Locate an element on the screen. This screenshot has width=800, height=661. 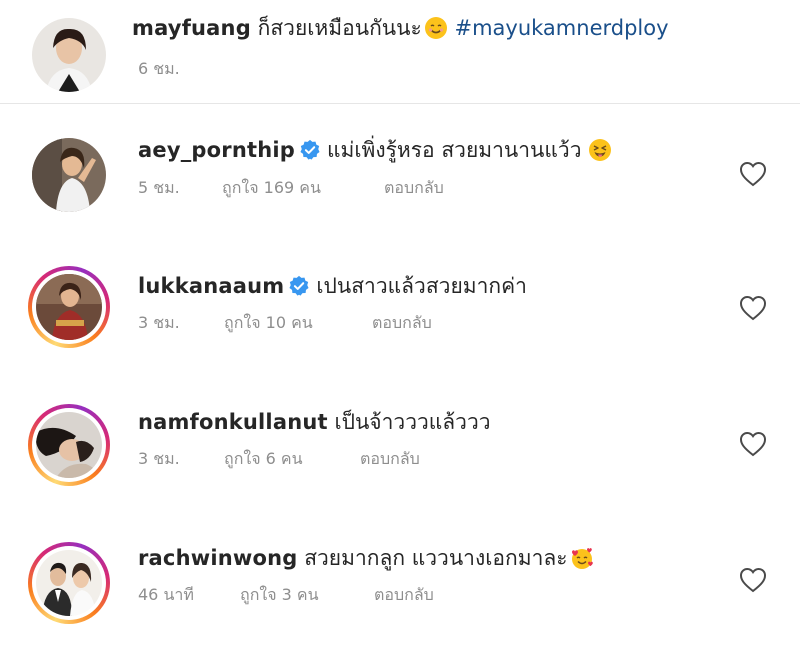
comment-text: สวยมากลูก แววนางเอกมาละ is located at coordinates (436, 558).